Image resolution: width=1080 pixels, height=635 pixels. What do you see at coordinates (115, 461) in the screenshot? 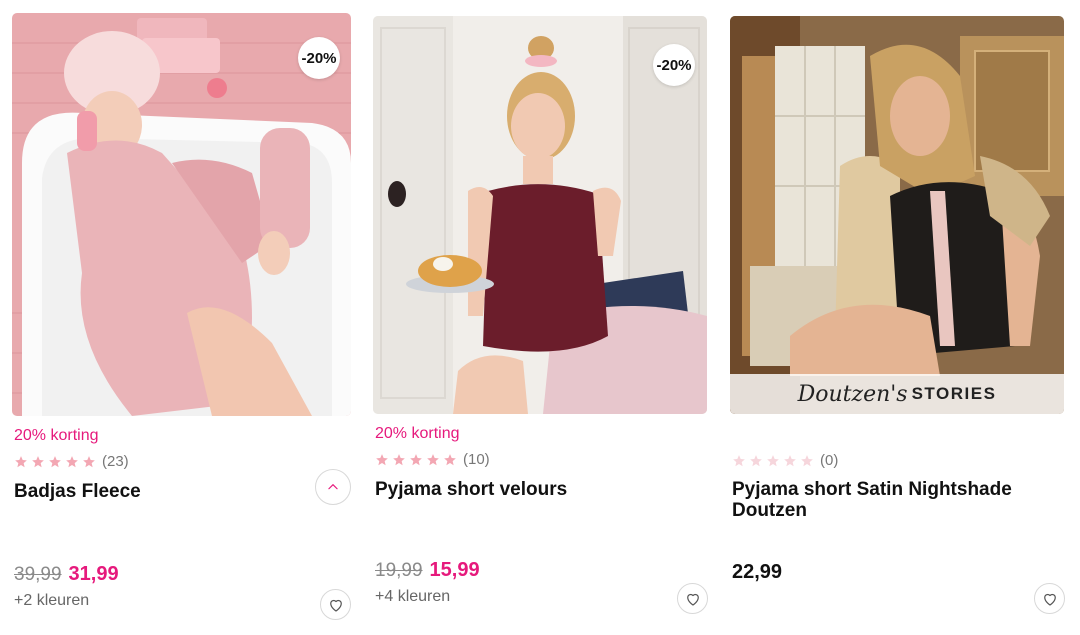
I see `rating-count: (23)` at bounding box center [115, 461].